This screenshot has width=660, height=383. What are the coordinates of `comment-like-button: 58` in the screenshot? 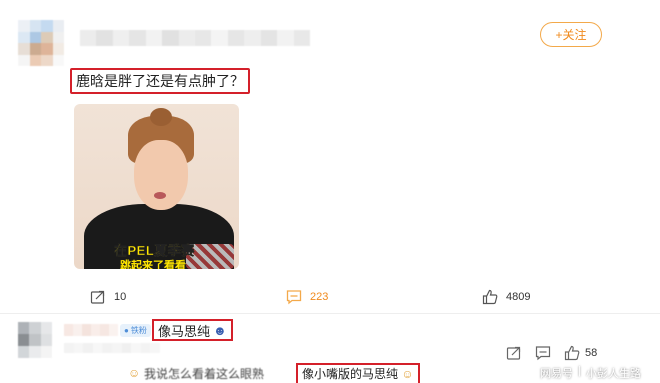 It's located at (580, 353).